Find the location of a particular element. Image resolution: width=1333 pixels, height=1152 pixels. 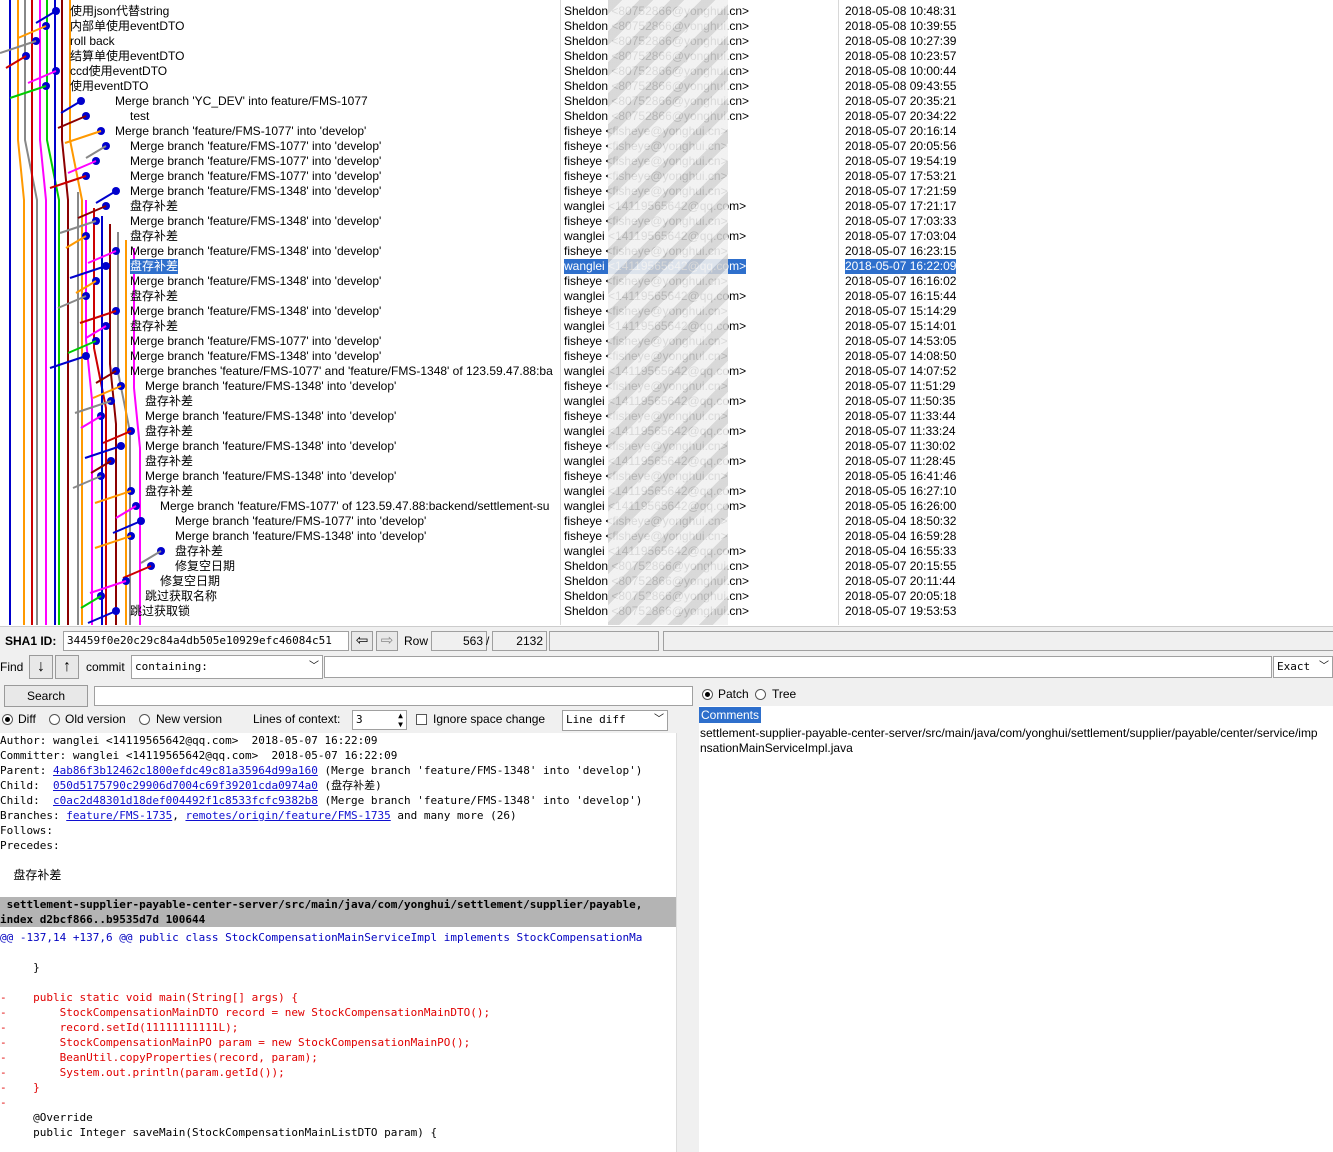

commit-message: ccd使用eventDTO is located at coordinates (118, 71).